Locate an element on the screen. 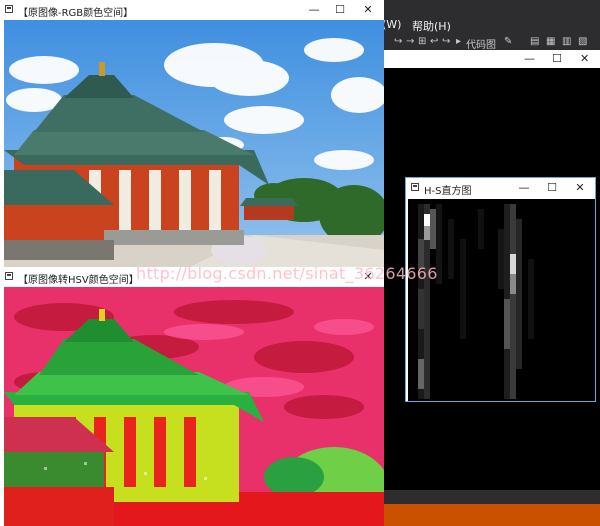 The image size is (600, 526). ide-toolbar: ↪ → ⊞ ↩ ↪ ▸ 代码图 ✎ ▤ ▦ ▥ ▧ is located at coordinates (490, 42).